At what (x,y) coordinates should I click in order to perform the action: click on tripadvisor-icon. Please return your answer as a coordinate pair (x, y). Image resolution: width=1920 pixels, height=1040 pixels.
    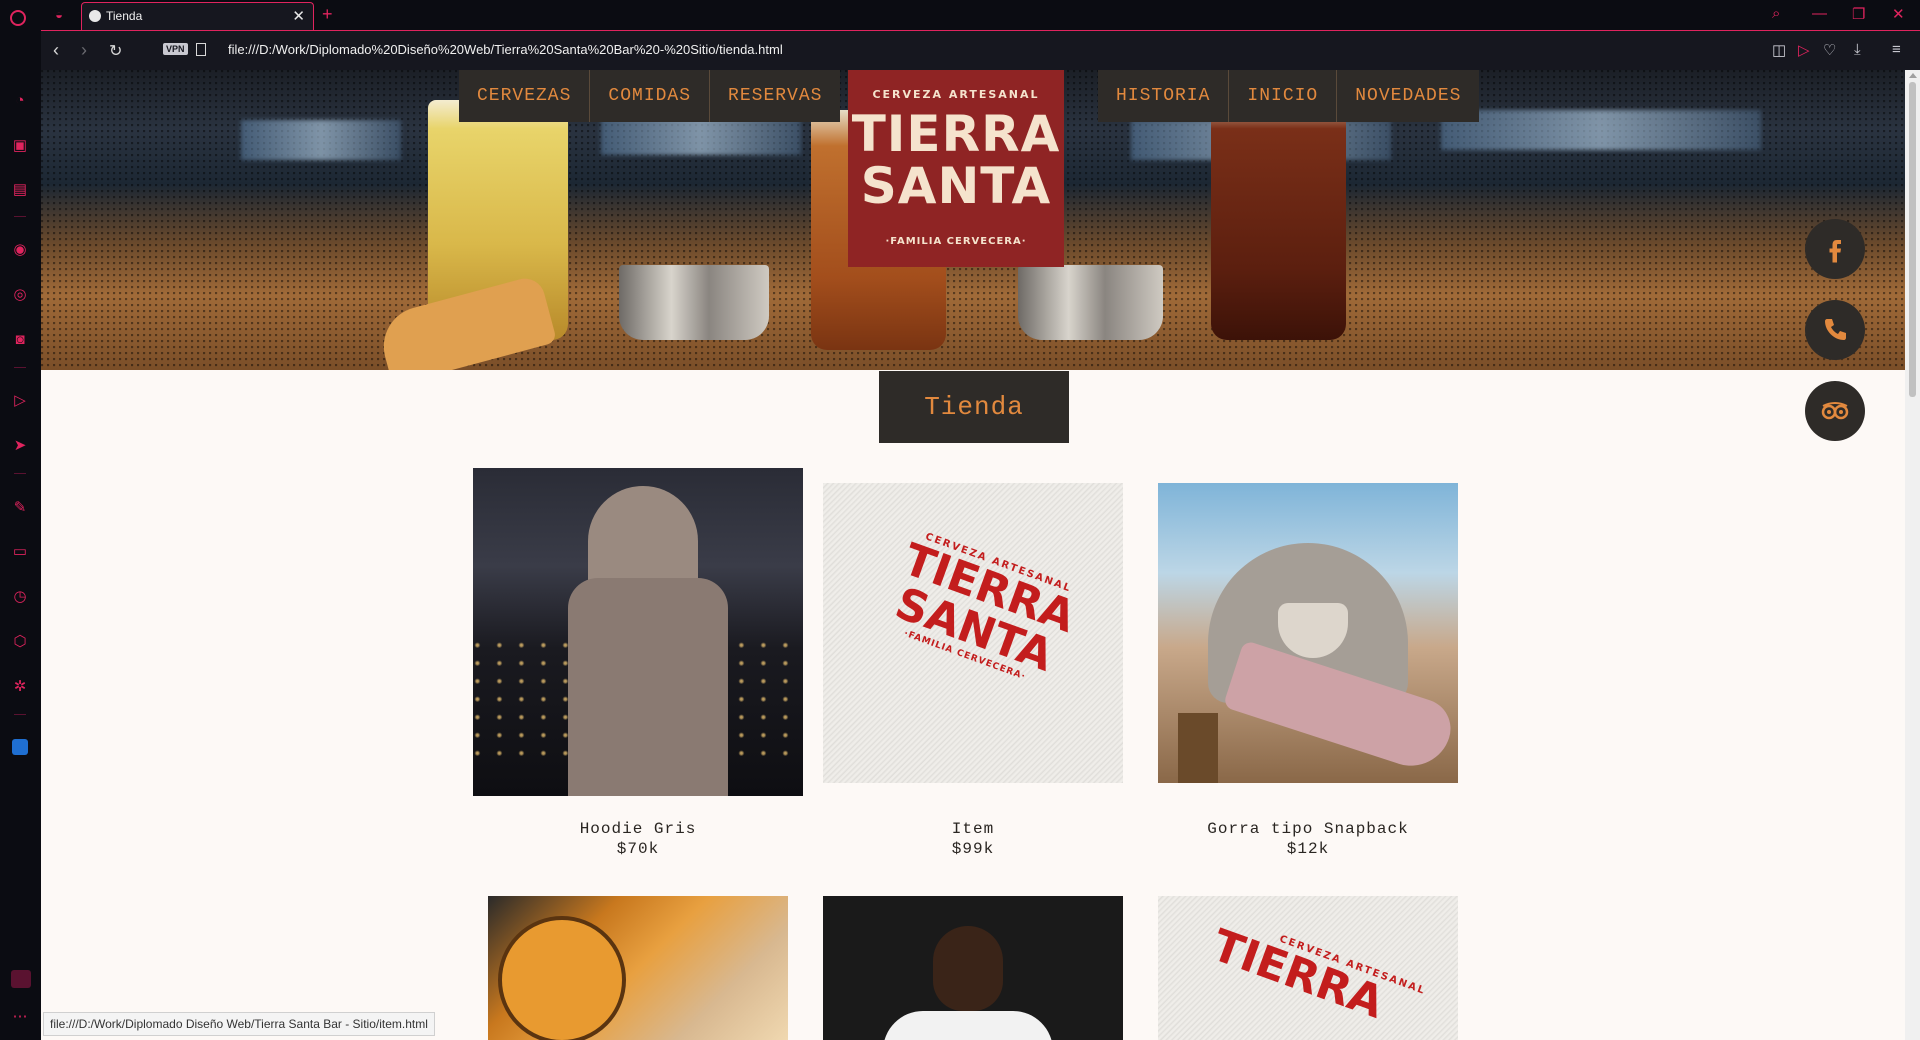
    Looking at the image, I should click on (1835, 411).